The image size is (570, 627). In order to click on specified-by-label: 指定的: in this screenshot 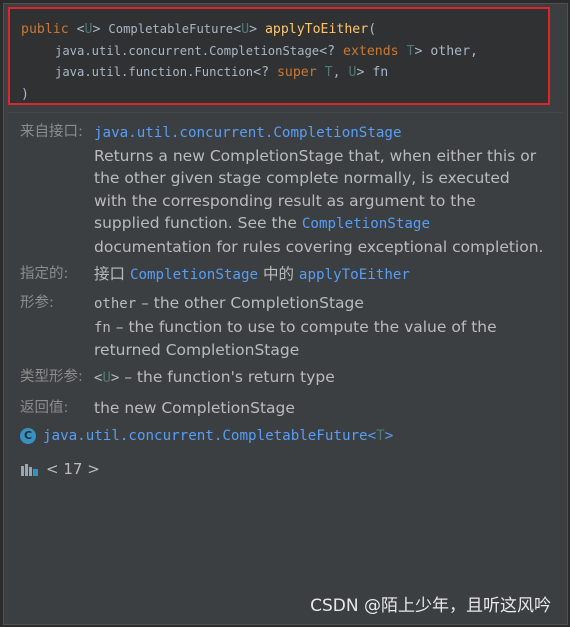, I will do `click(44, 274)`.